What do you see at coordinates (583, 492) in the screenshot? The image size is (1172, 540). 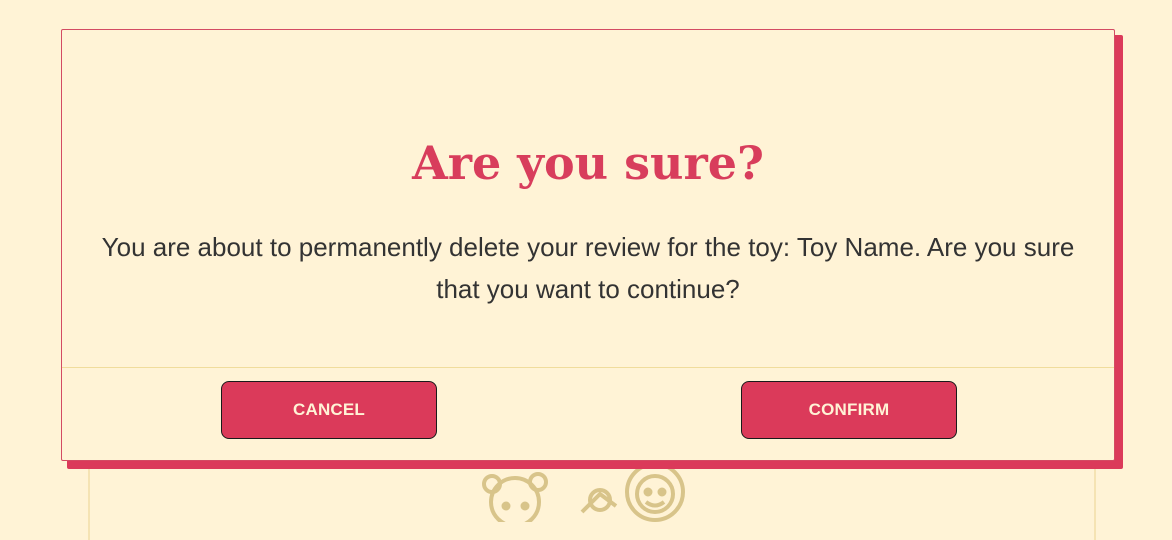 I see `toys-outline-icon` at bounding box center [583, 492].